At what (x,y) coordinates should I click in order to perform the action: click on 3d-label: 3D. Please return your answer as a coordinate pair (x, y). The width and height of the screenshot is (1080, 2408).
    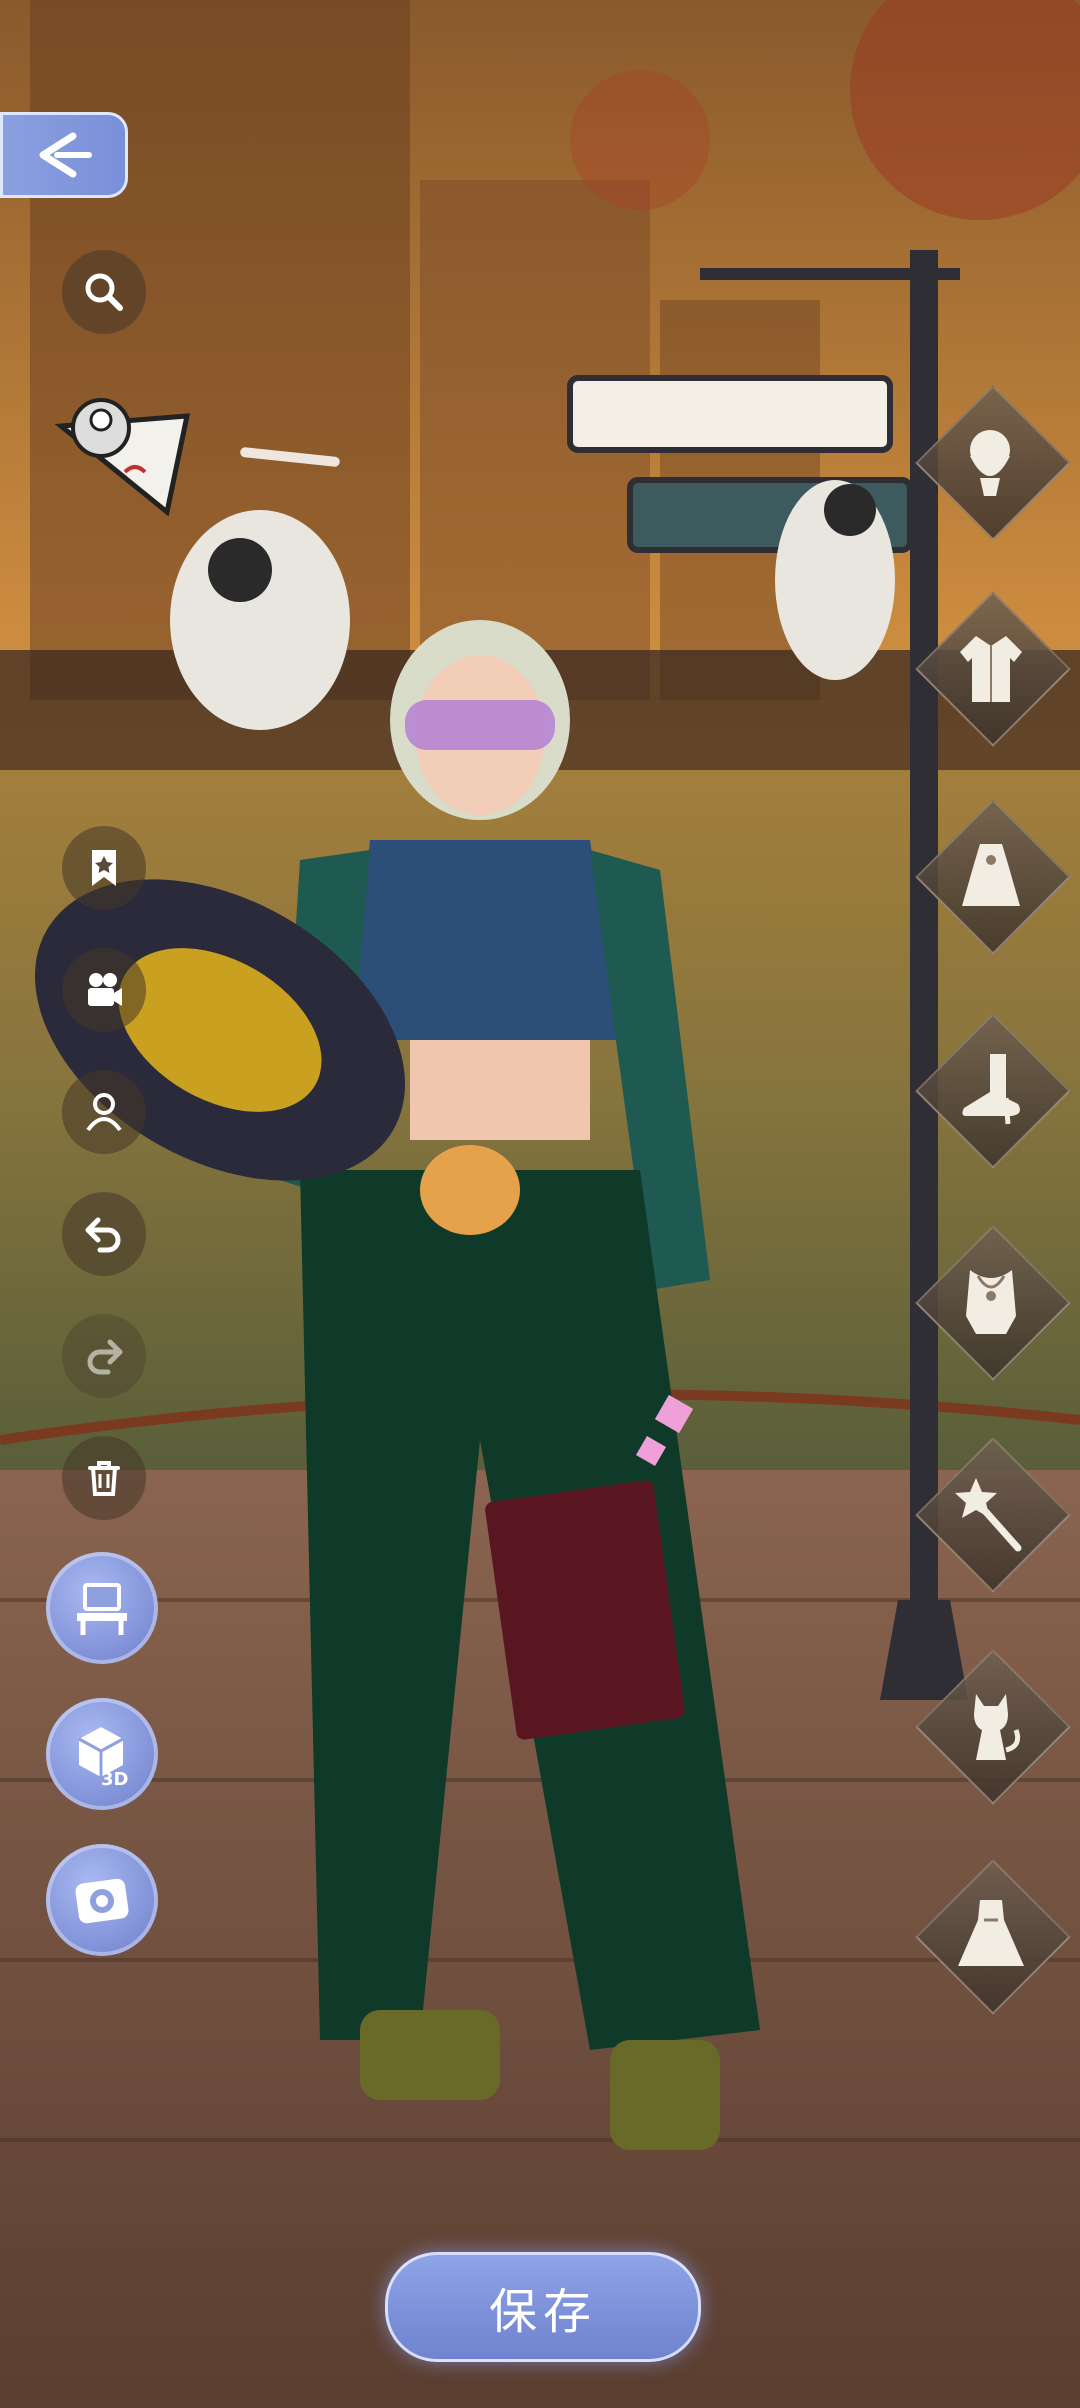
    Looking at the image, I should click on (114, 1779).